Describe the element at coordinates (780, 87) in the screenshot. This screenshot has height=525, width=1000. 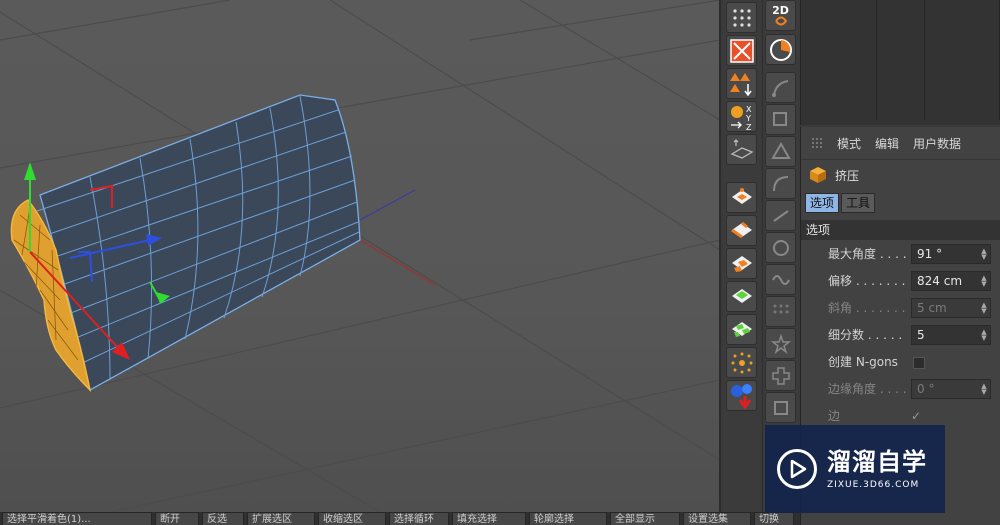
I see `spline-pen-icon` at that location.